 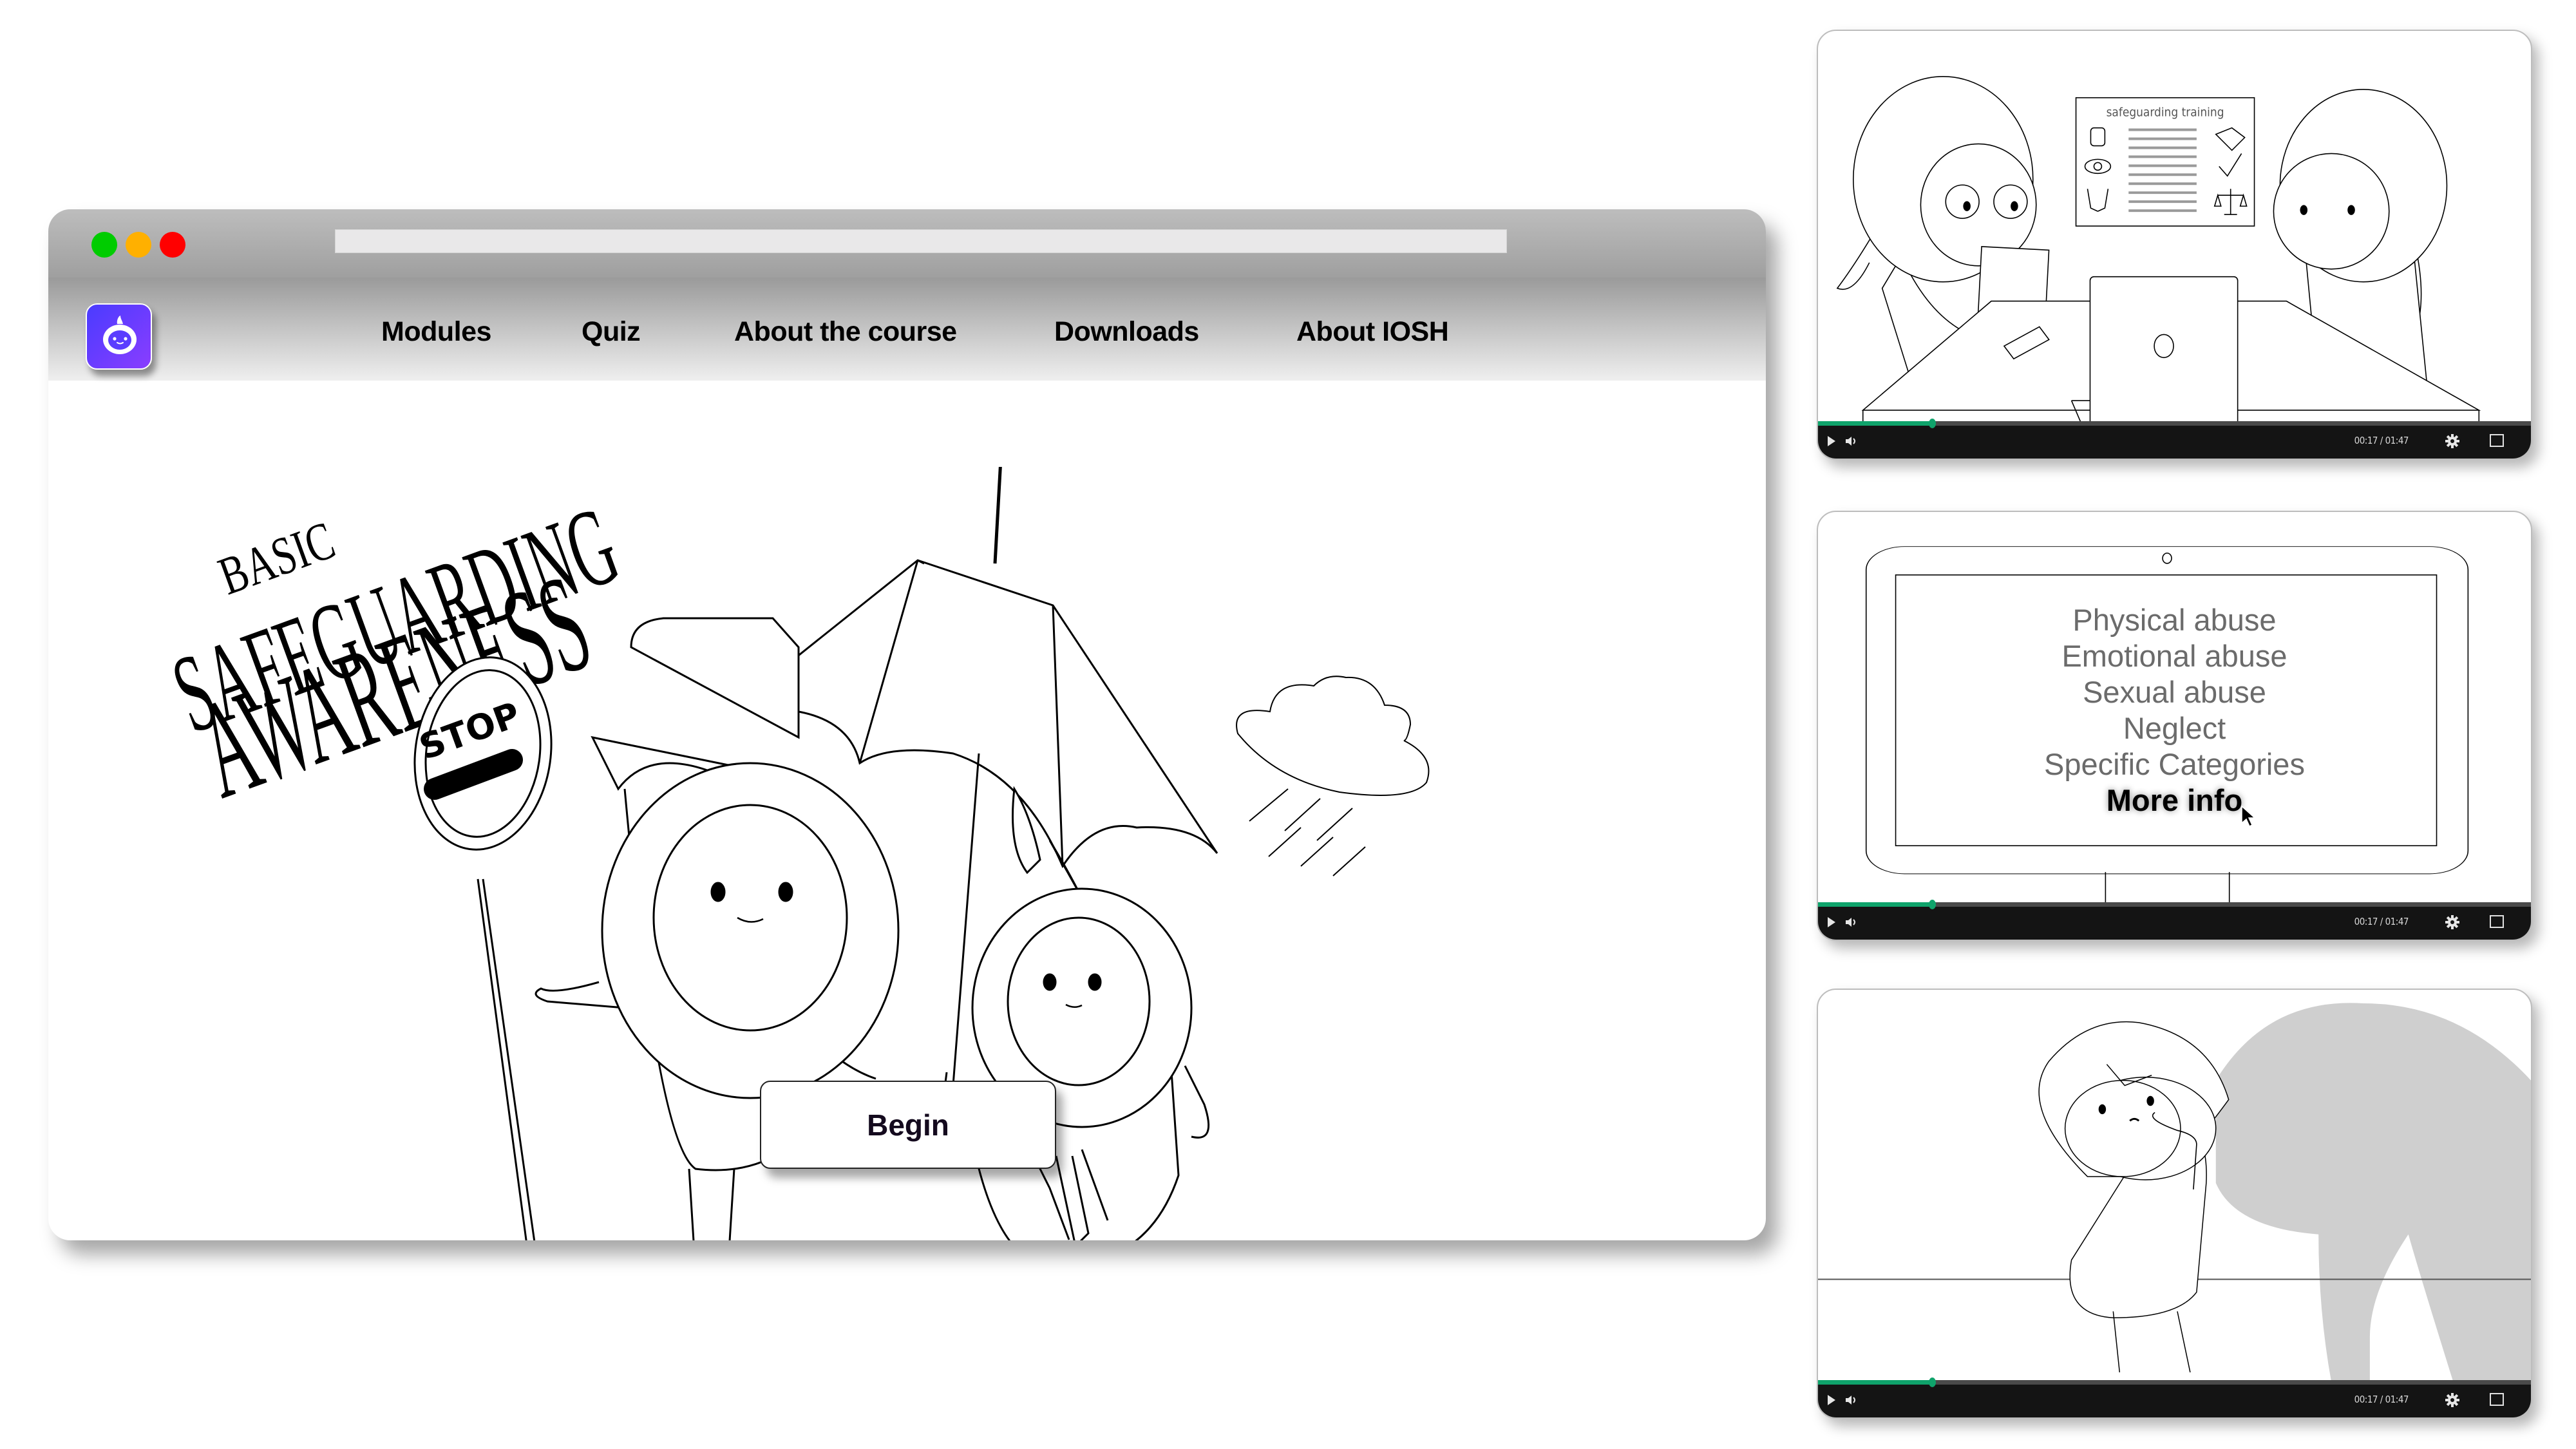 What do you see at coordinates (139, 245) in the screenshot?
I see `window-minimize-button` at bounding box center [139, 245].